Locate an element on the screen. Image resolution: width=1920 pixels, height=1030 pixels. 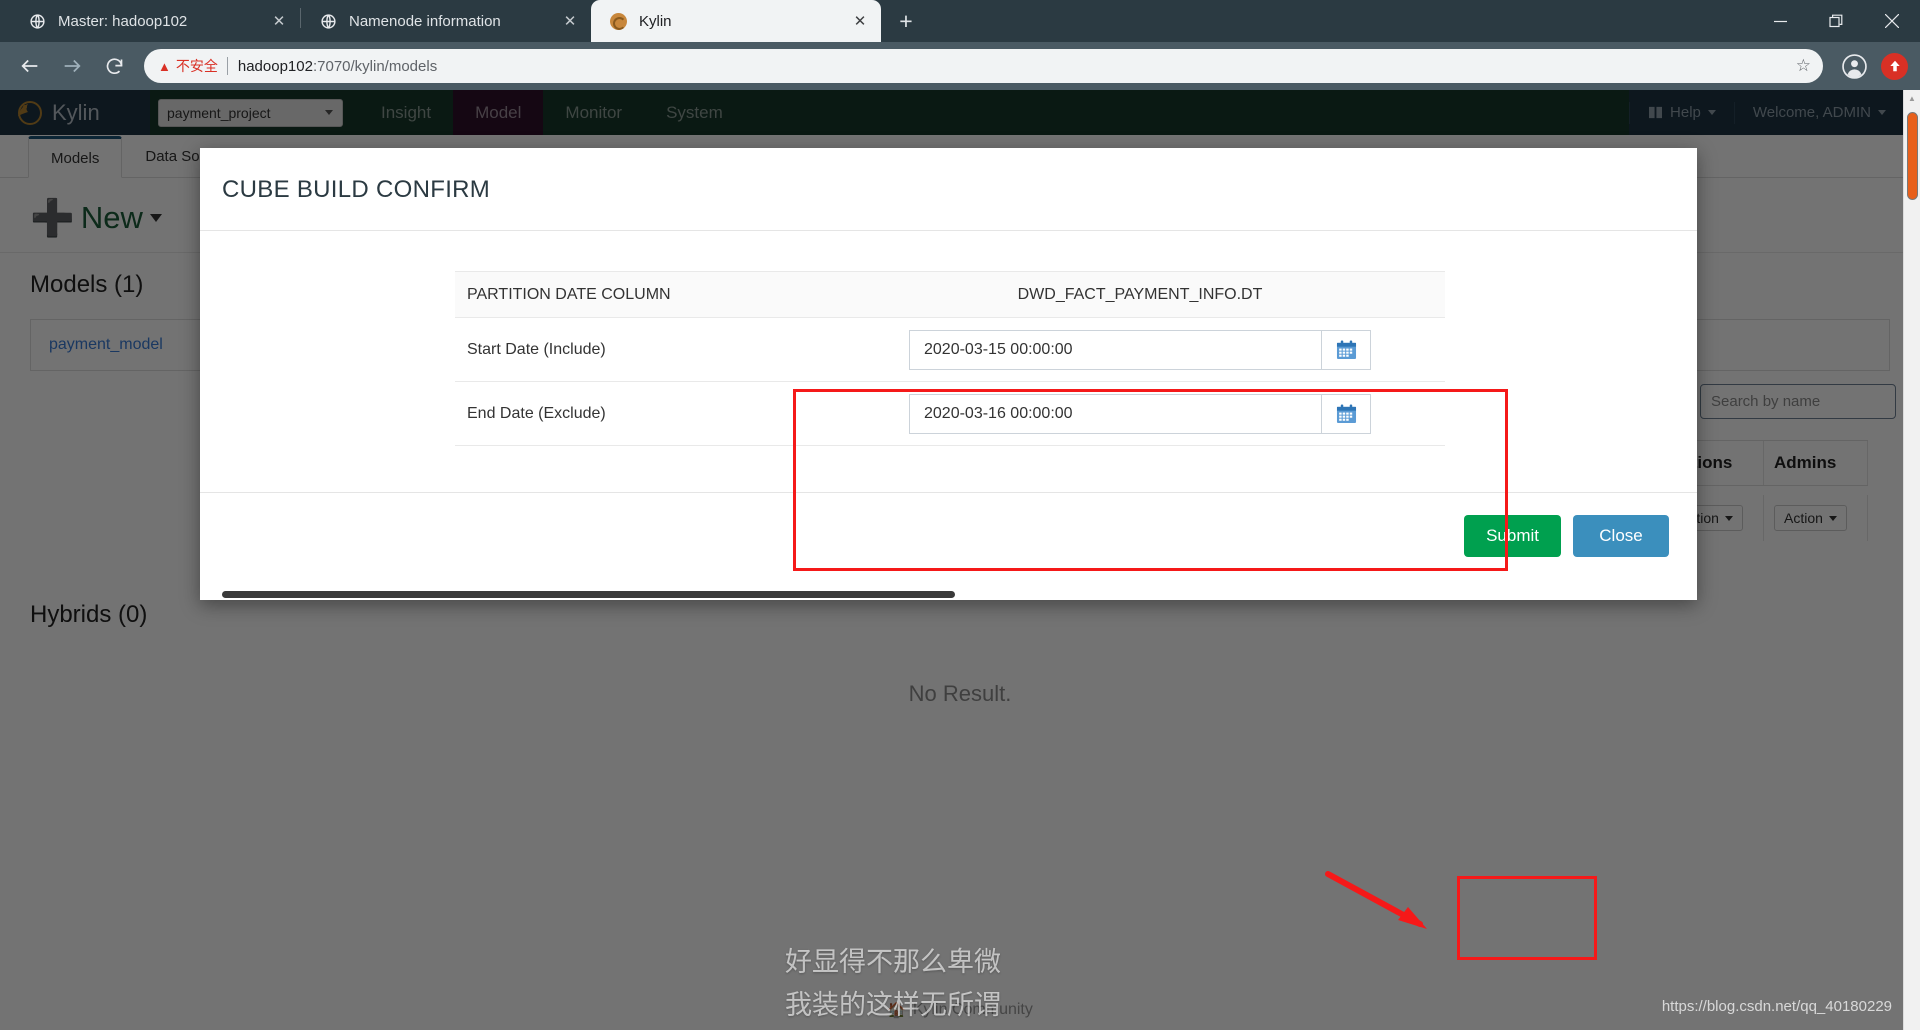
new-tab-button: + is located at coordinates (906, 21).